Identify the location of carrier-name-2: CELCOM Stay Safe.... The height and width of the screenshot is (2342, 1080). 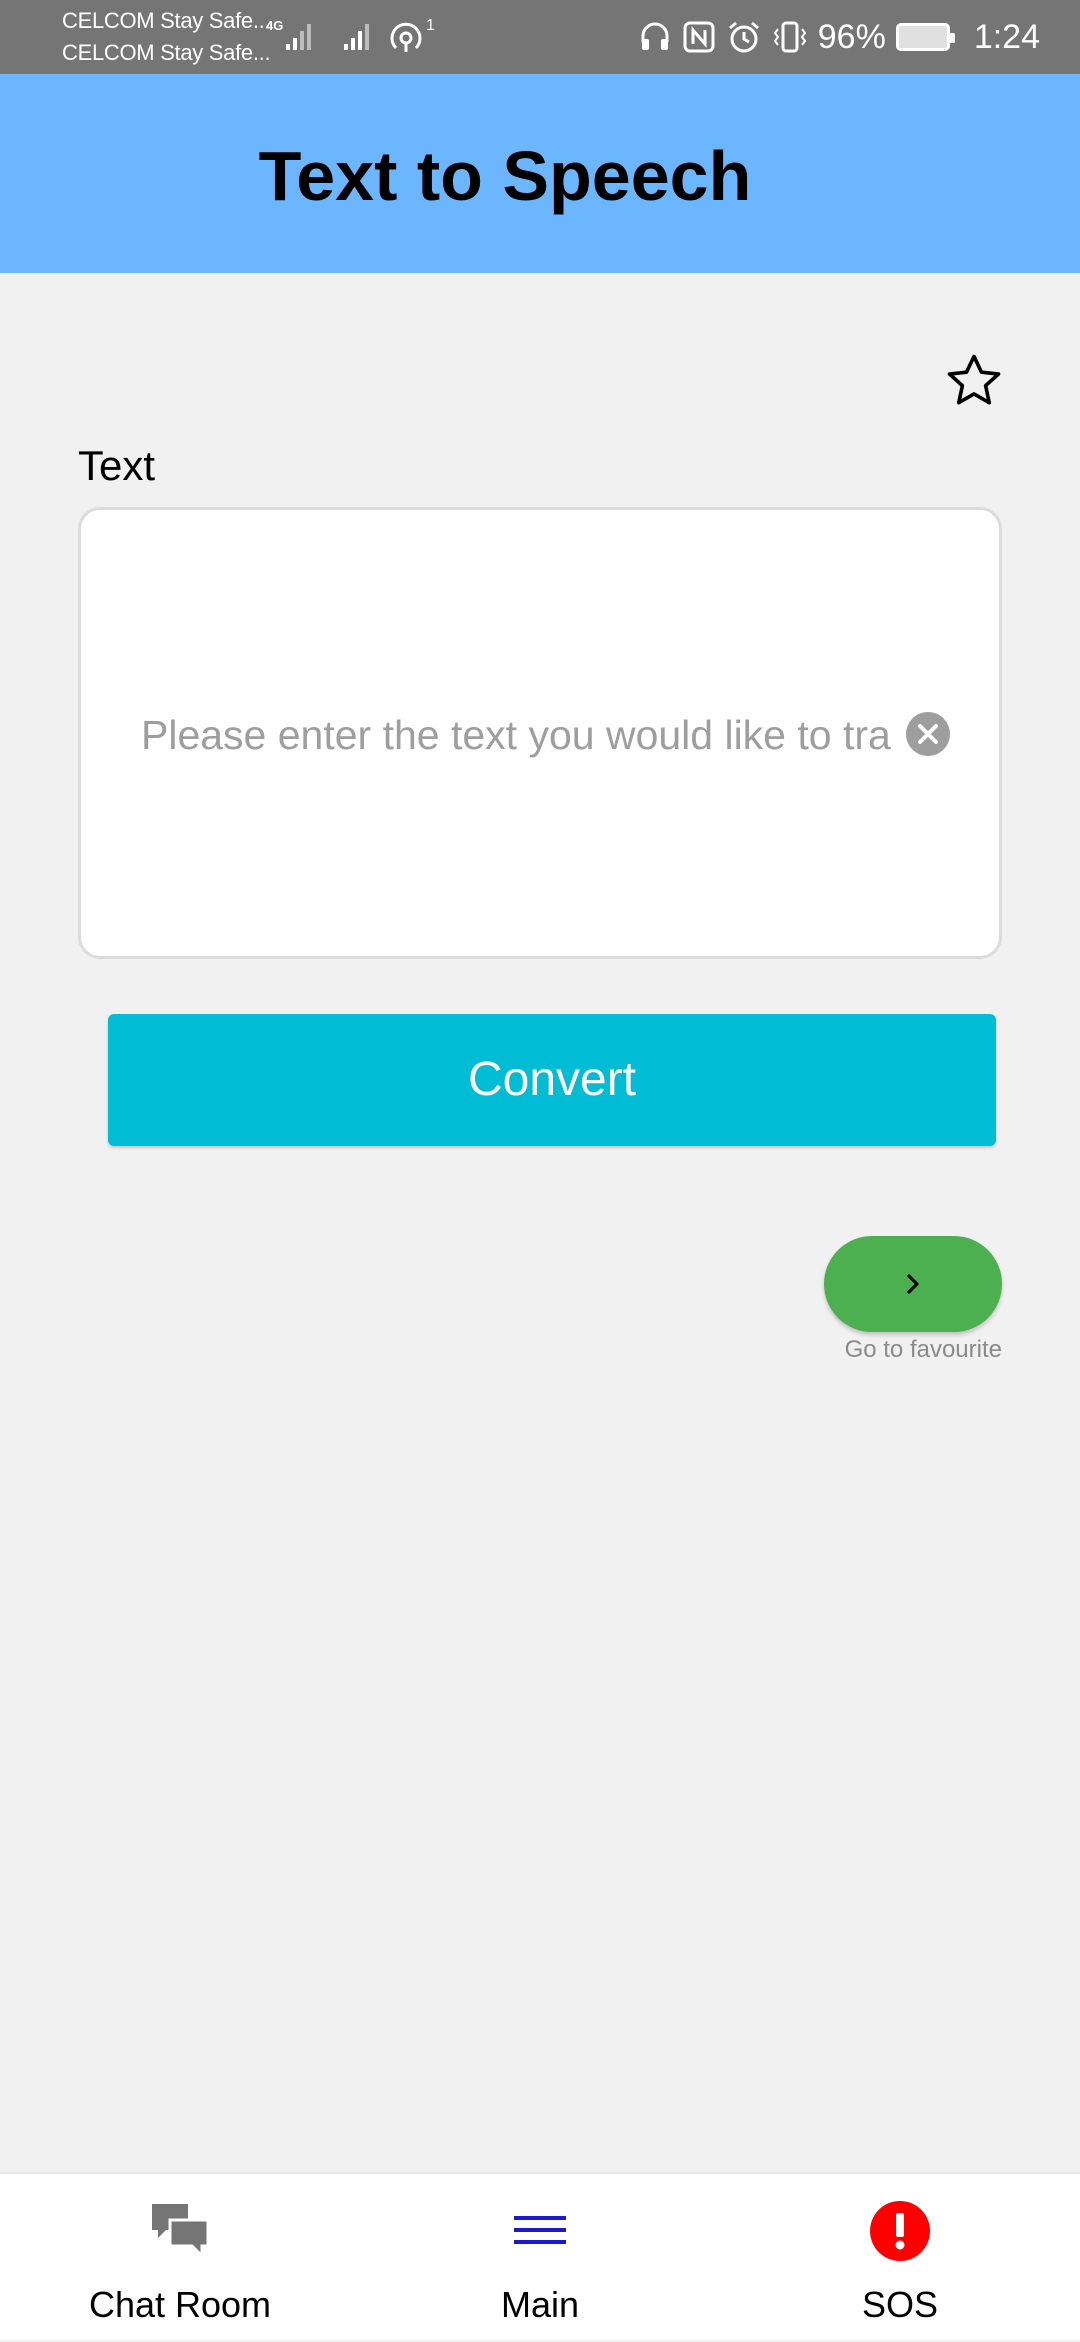
(166, 52).